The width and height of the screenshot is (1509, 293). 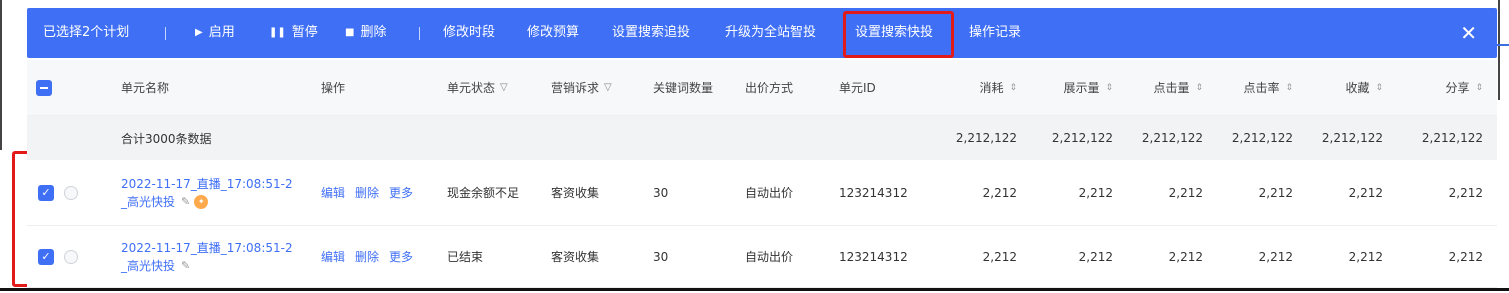 I want to click on row-select: ✓, so click(x=58, y=192).